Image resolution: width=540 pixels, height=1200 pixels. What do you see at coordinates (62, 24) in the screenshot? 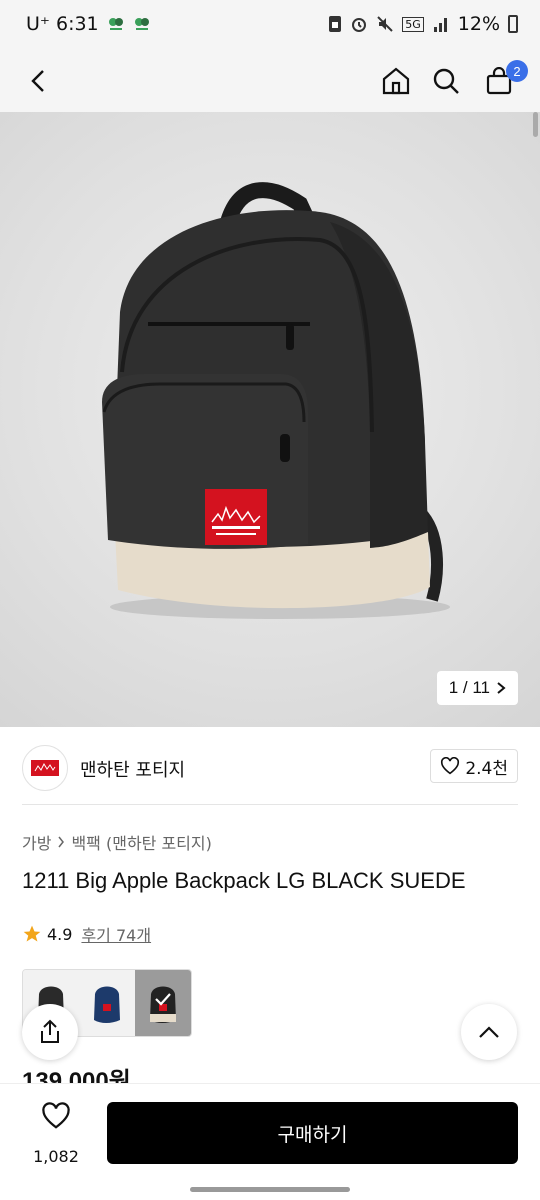
I see `carrier-time: U⁺ 6:31` at bounding box center [62, 24].